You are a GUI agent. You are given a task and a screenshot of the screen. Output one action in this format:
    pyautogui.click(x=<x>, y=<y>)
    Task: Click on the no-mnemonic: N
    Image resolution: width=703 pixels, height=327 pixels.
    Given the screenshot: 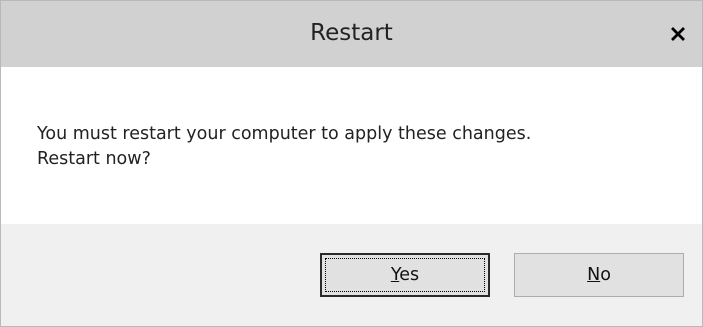 What is the action you would take?
    pyautogui.click(x=594, y=275)
    